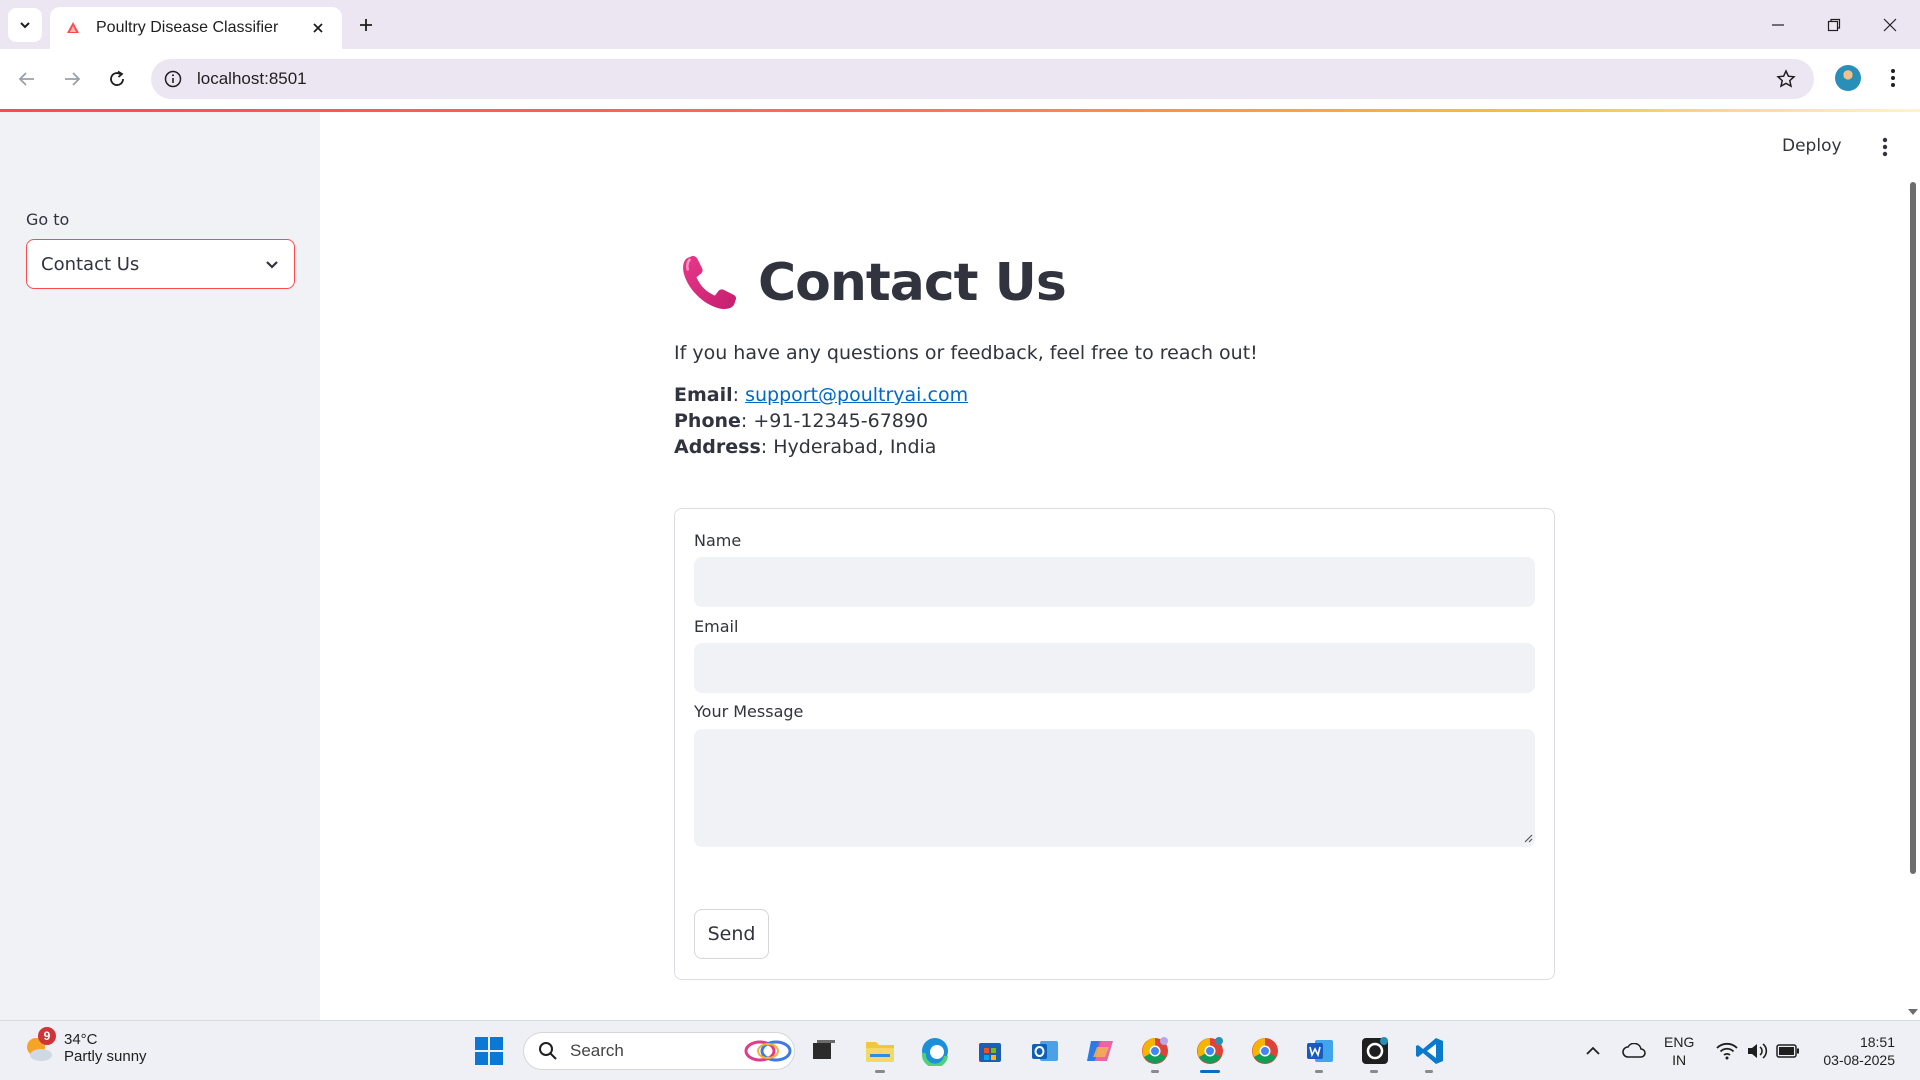 The width and height of the screenshot is (1920, 1080). I want to click on windows-start-icon, so click(489, 1051).